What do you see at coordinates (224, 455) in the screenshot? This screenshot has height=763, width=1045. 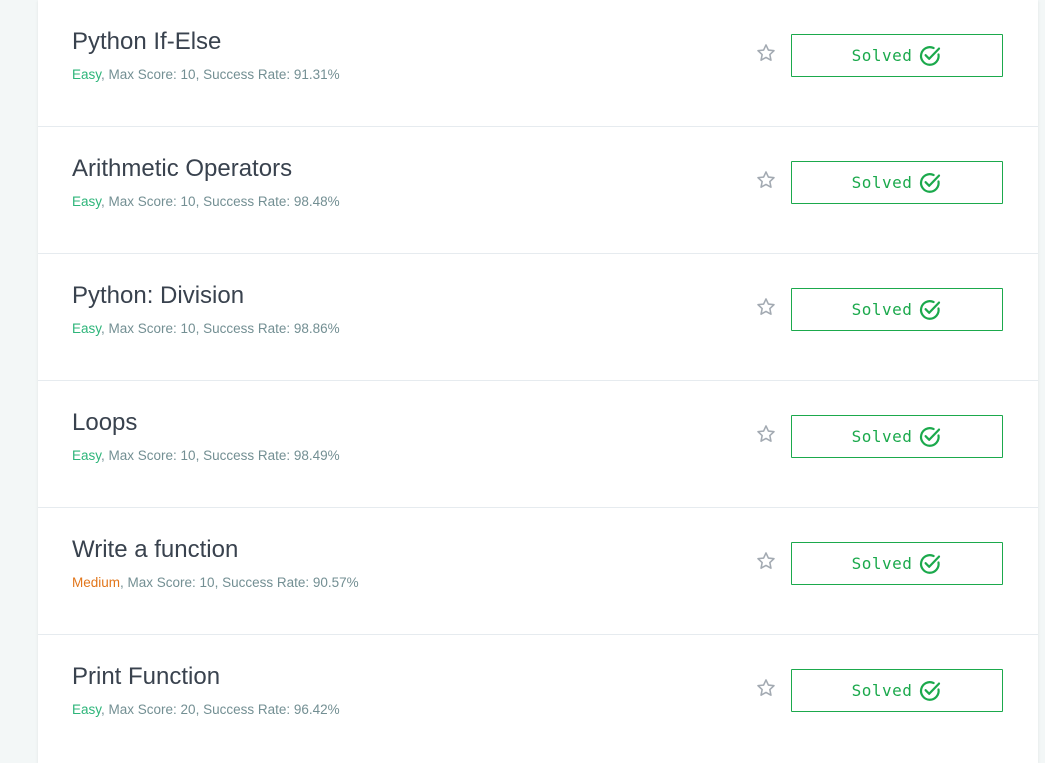 I see `score-rate-text: Max Score: 10, Success Rate: 98.49%` at bounding box center [224, 455].